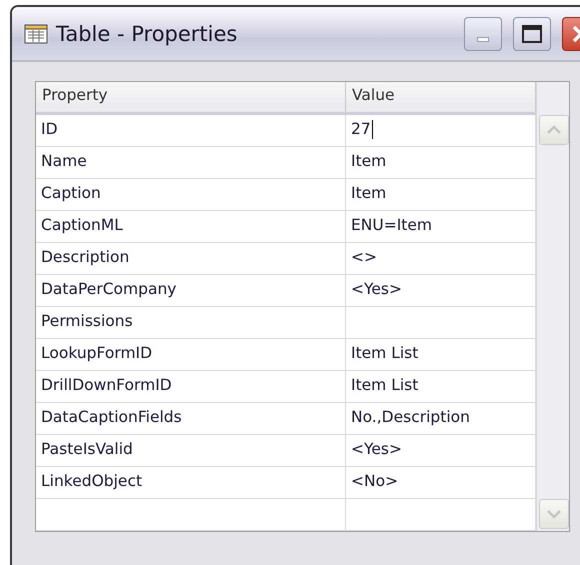  Describe the element at coordinates (191, 226) in the screenshot. I see `table-cell: CaptionML` at that location.